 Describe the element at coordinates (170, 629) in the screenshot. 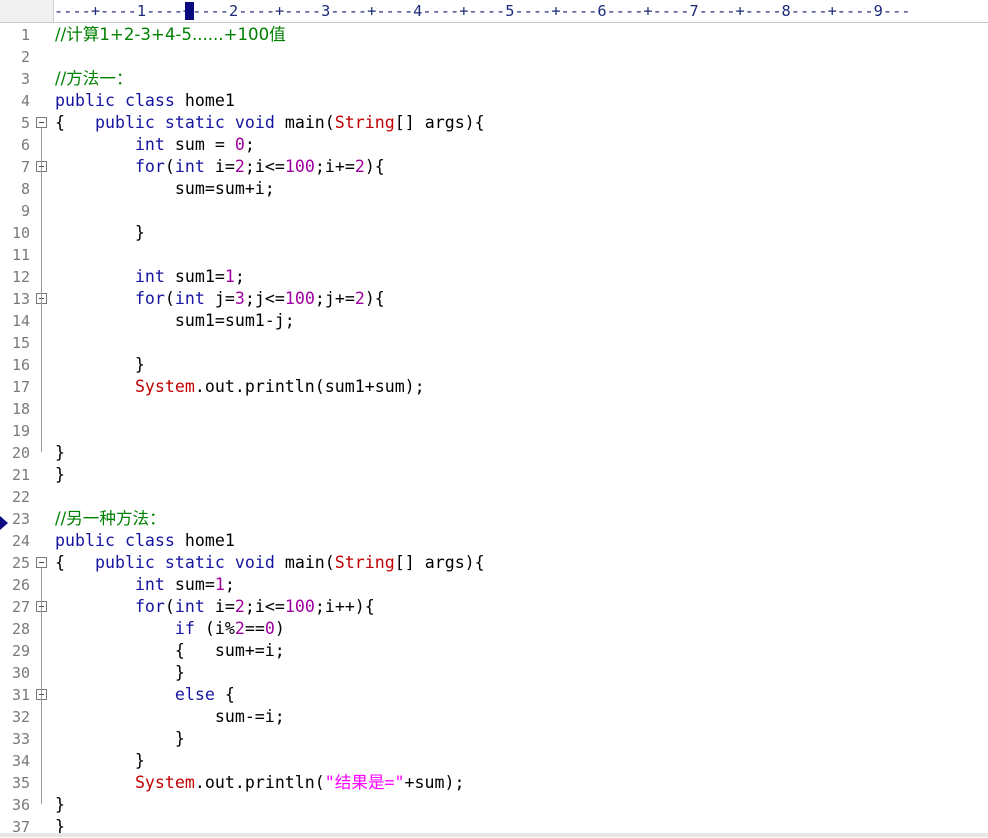

I see `code-text: if (i%2==0)` at that location.